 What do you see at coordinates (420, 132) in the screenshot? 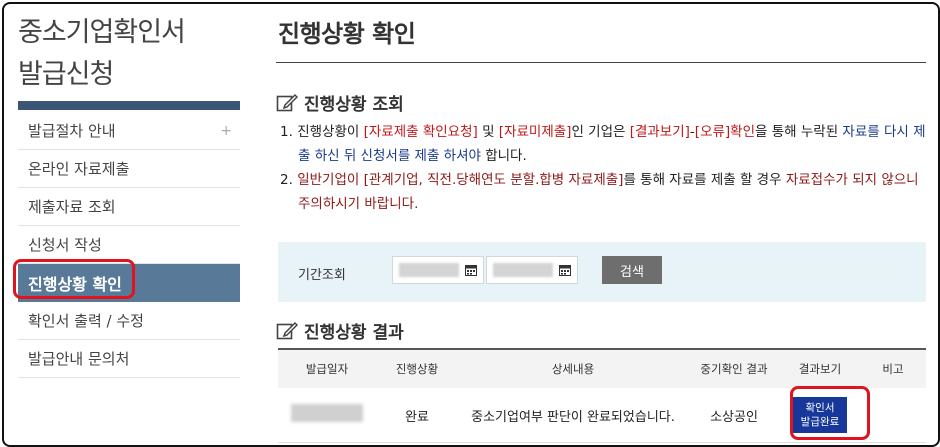
I see `notice-text: [자료제출 확인요청]` at bounding box center [420, 132].